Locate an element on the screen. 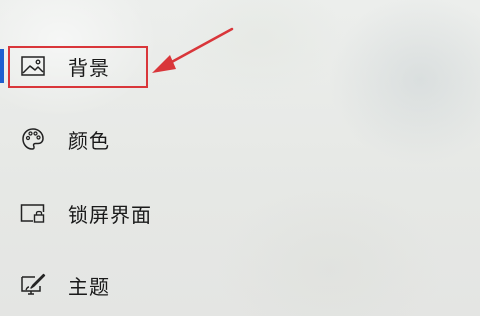  nav-item-colors: 颜色 is located at coordinates (100, 139).